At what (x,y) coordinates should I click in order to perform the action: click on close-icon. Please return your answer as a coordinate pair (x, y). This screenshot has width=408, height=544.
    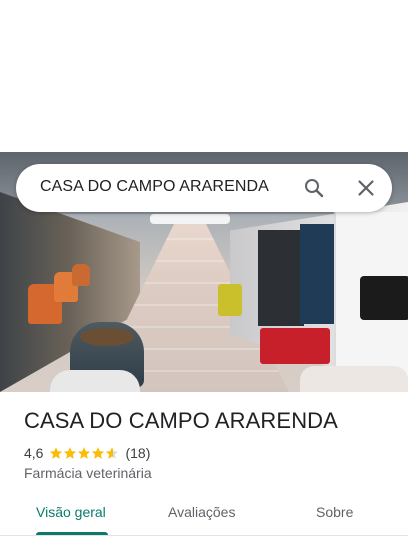
    Looking at the image, I should click on (366, 188).